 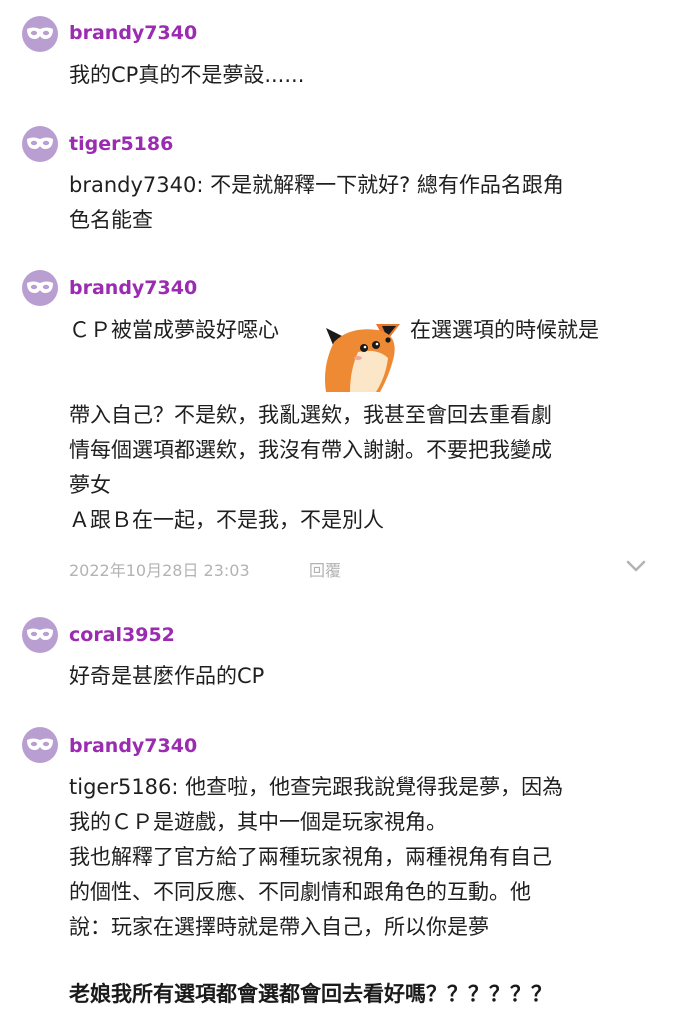 What do you see at coordinates (362, 356) in the screenshot?
I see `fox-sticker-icon` at bounding box center [362, 356].